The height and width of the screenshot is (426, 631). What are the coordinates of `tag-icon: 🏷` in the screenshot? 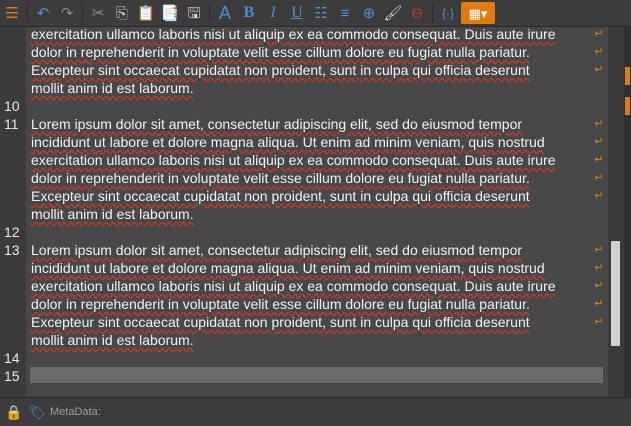 It's located at (37, 412).